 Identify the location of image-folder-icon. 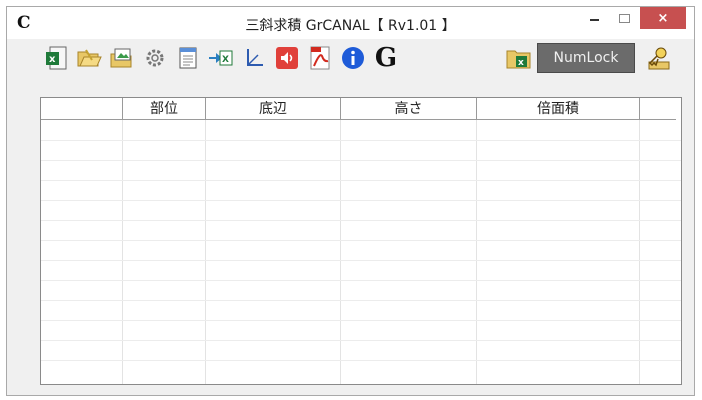
(121, 58).